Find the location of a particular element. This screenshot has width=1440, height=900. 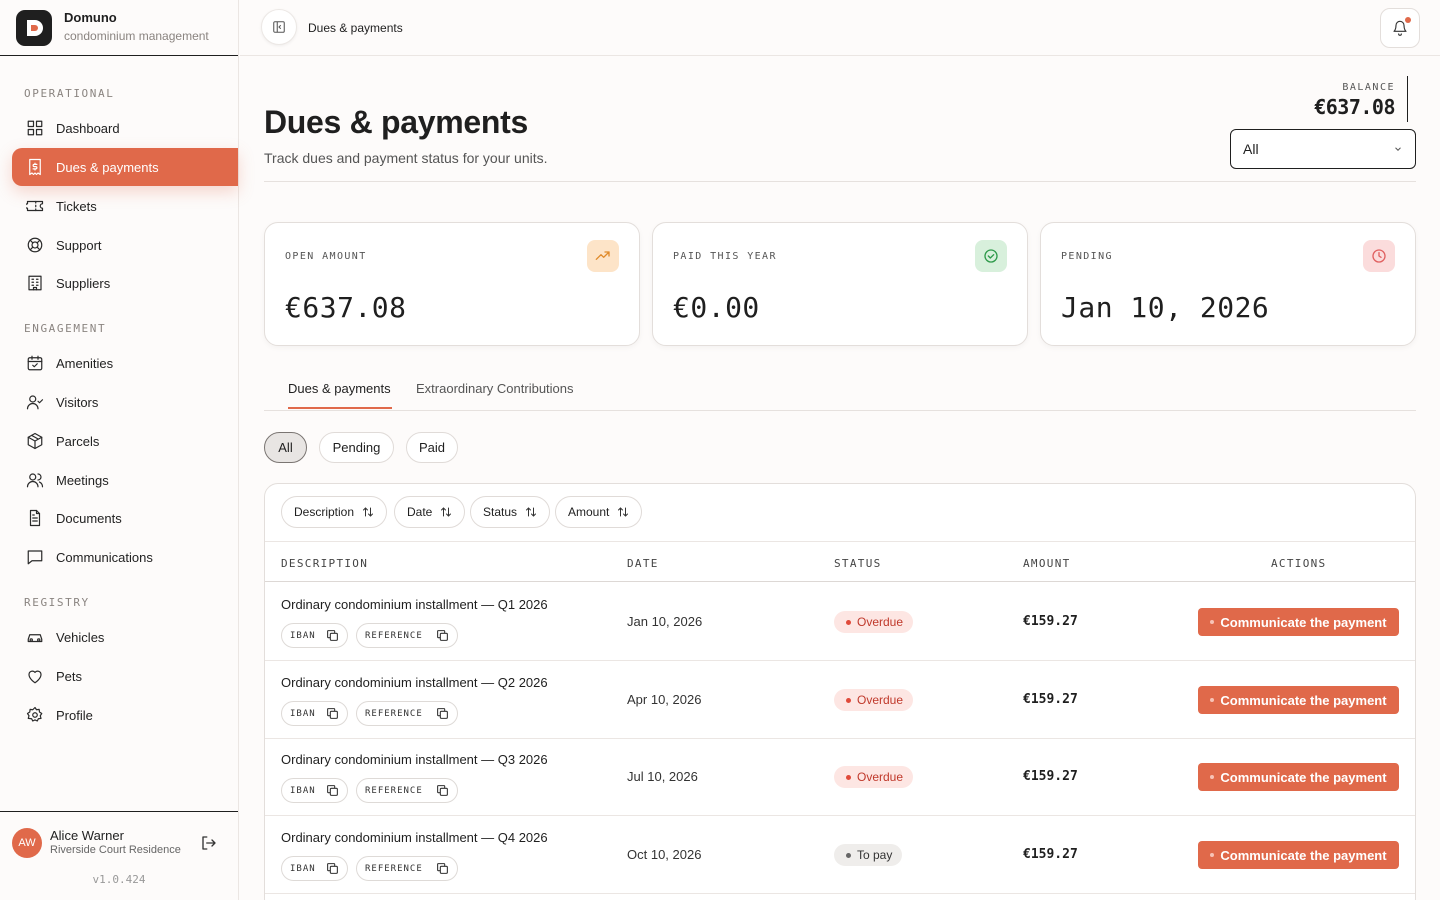

brand: Domuno condominium management is located at coordinates (119, 28).